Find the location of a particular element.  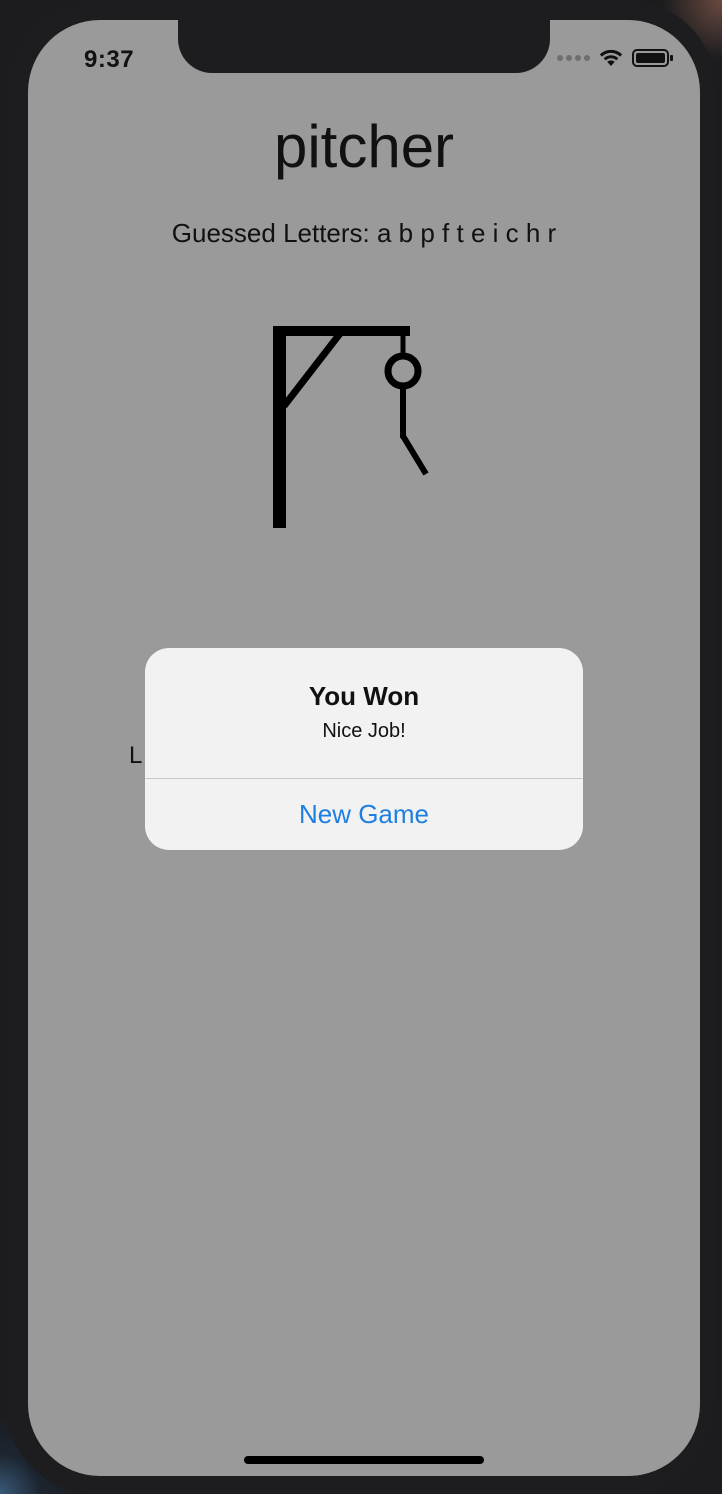

gallows-brace is located at coordinates (313, 368).